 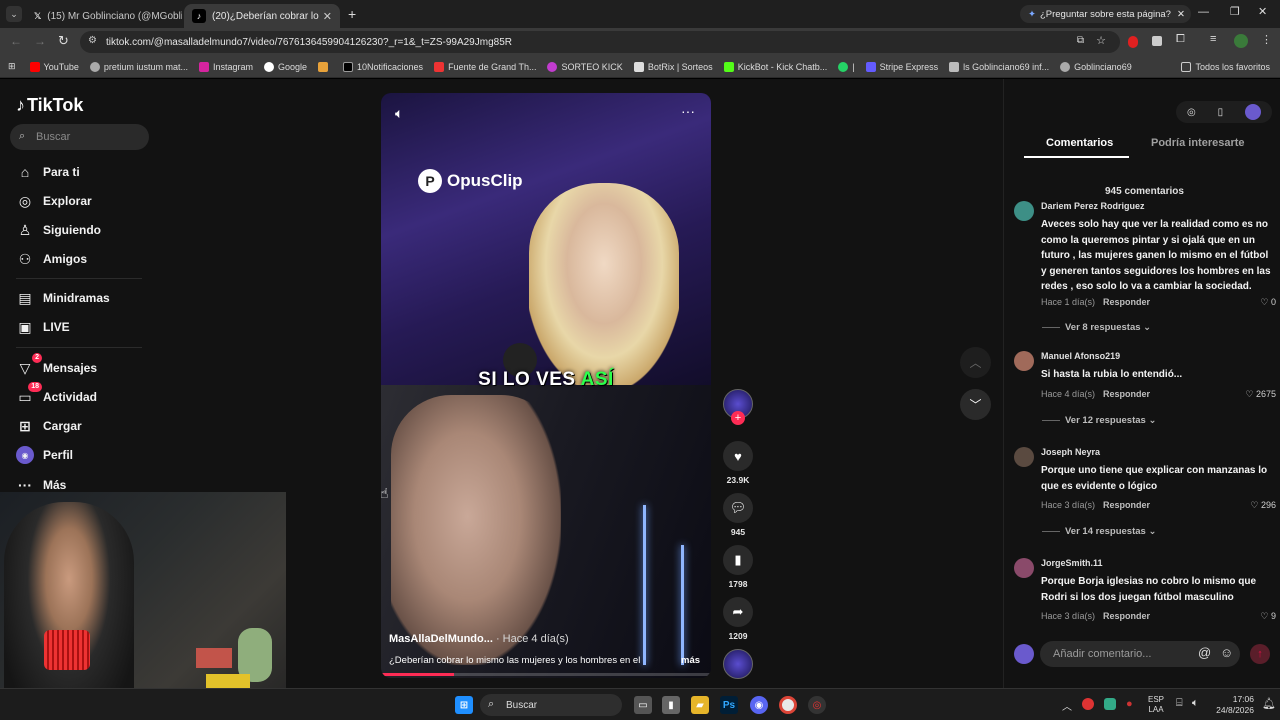 I want to click on bookmark-stripe: Stripe Express, so click(x=901, y=66).